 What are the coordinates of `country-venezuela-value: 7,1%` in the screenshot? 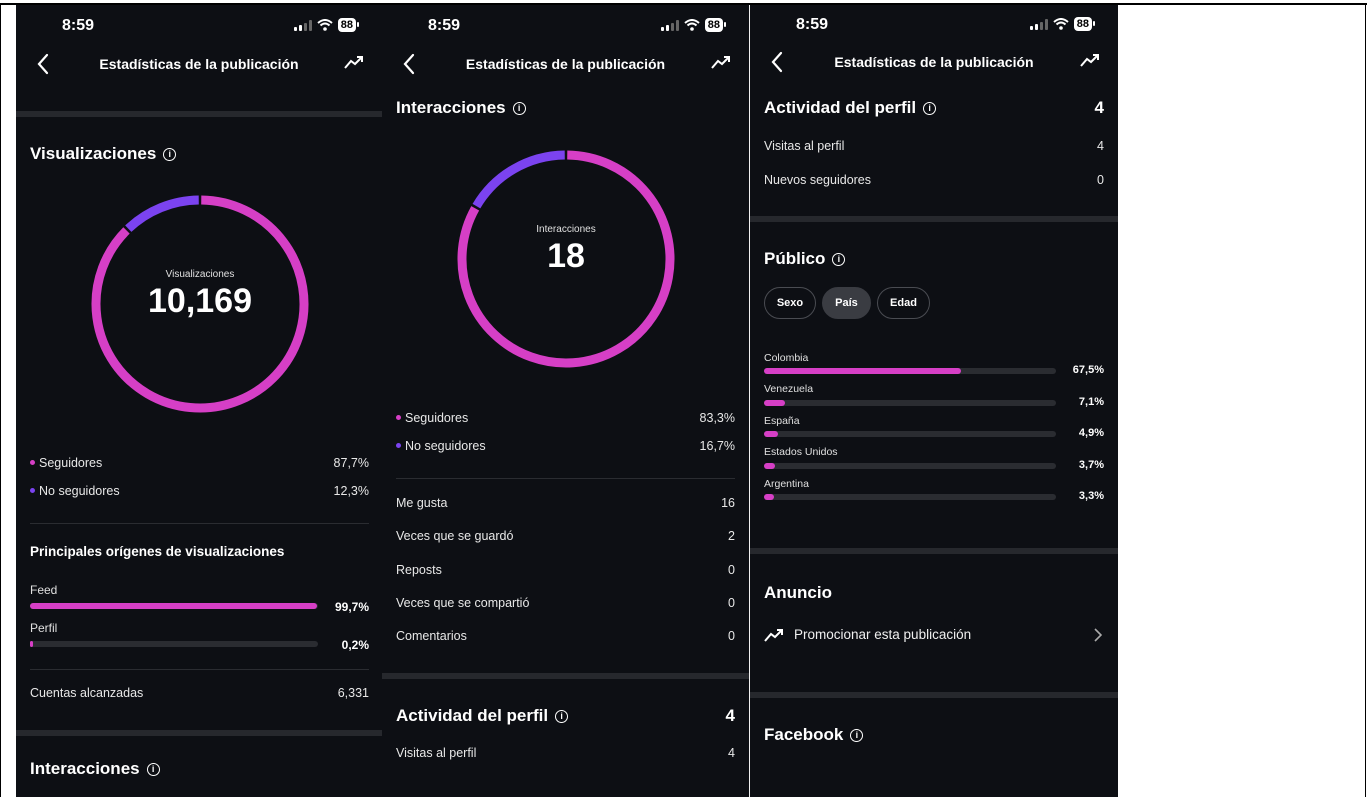 It's located at (1091, 402).